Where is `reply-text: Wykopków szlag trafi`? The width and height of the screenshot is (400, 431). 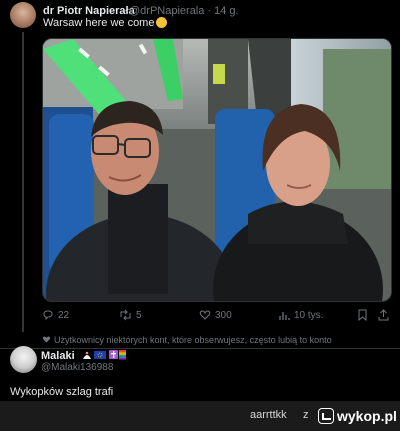 reply-text: Wykopków szlag trafi is located at coordinates (62, 392).